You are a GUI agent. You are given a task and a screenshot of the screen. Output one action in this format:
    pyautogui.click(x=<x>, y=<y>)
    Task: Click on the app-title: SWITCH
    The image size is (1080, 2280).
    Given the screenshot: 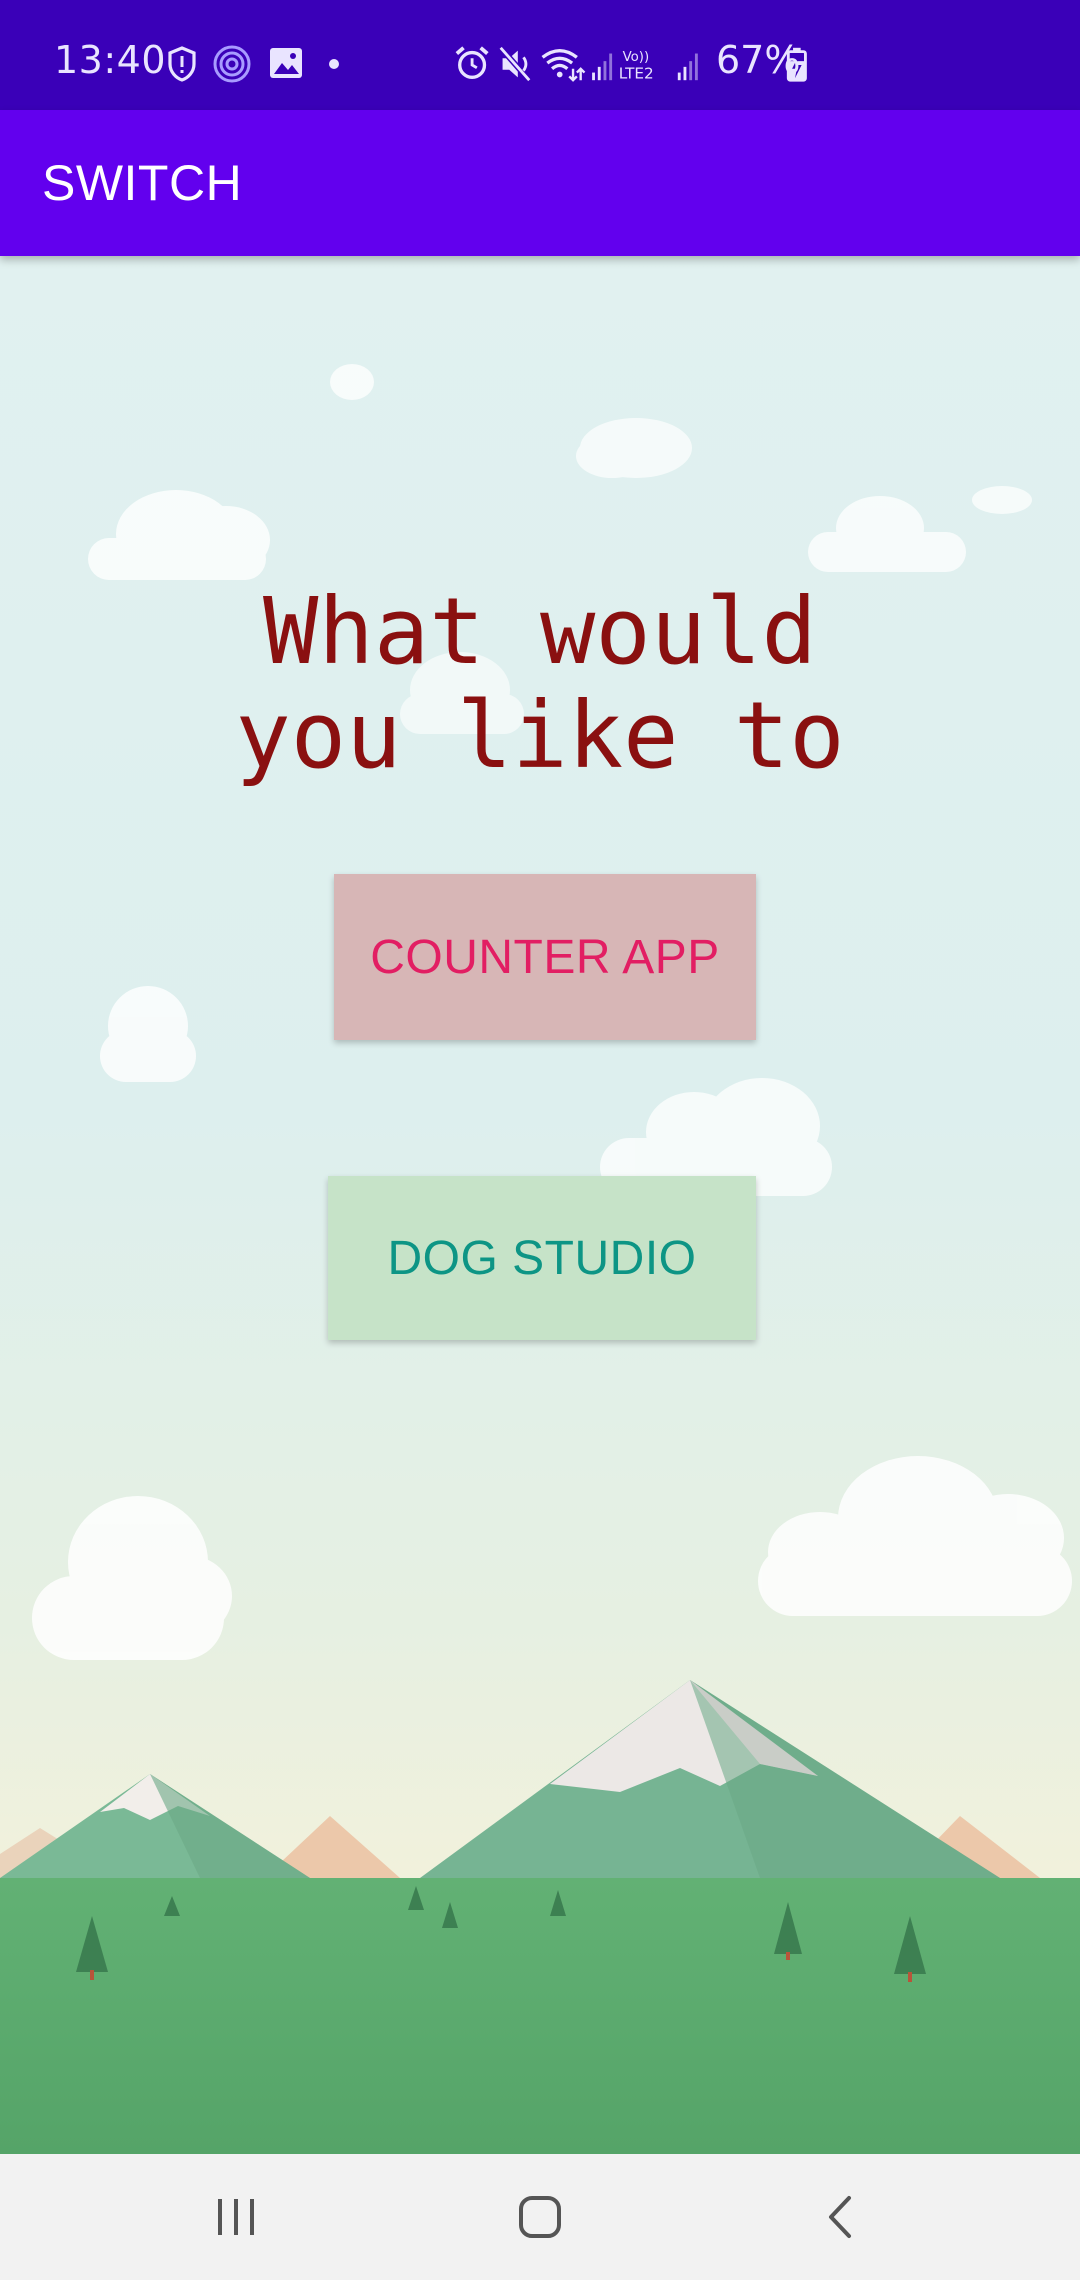 What is the action you would take?
    pyautogui.click(x=142, y=183)
    